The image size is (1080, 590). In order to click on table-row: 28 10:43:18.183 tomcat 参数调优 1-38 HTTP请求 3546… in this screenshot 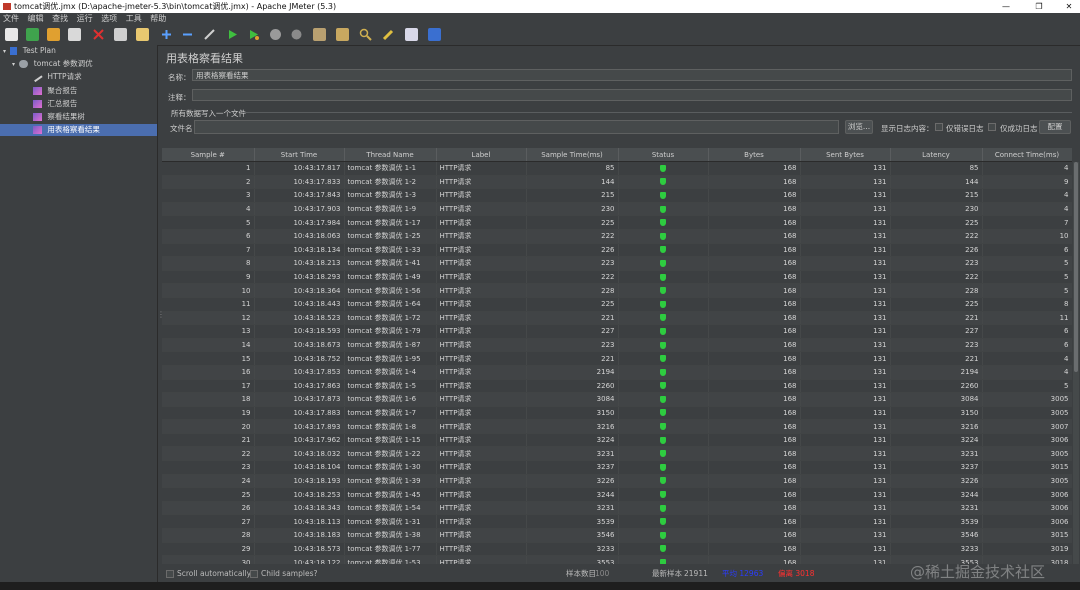, I will do `click(617, 535)`.